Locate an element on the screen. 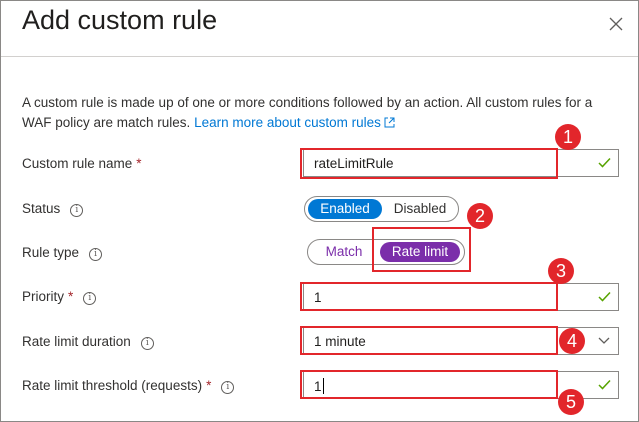  priority-label: Priority * i is located at coordinates (59, 297).